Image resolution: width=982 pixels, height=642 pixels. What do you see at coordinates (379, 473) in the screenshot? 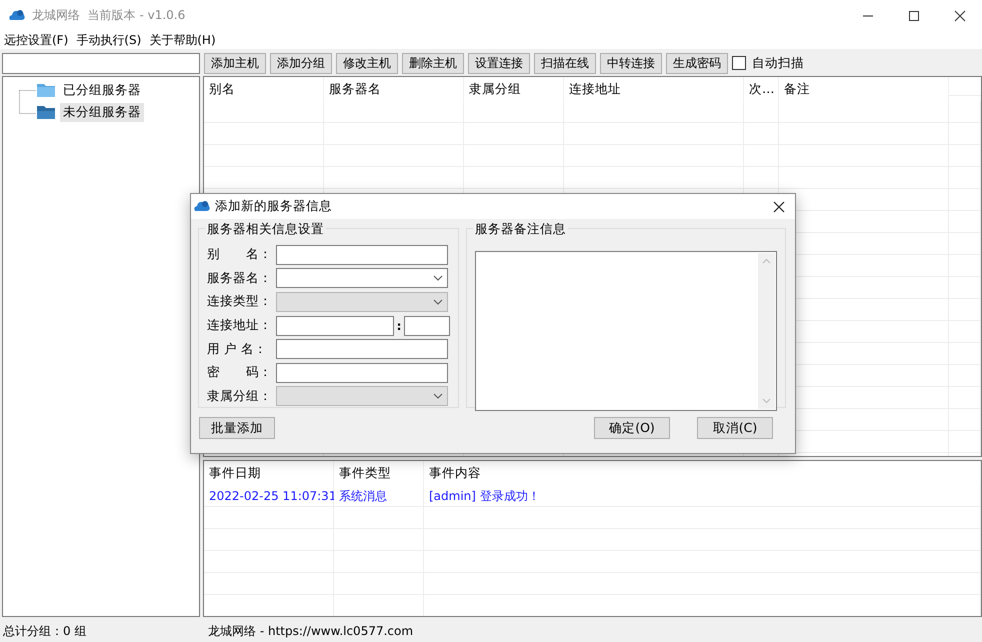
I see `column-header: 事件类型` at bounding box center [379, 473].